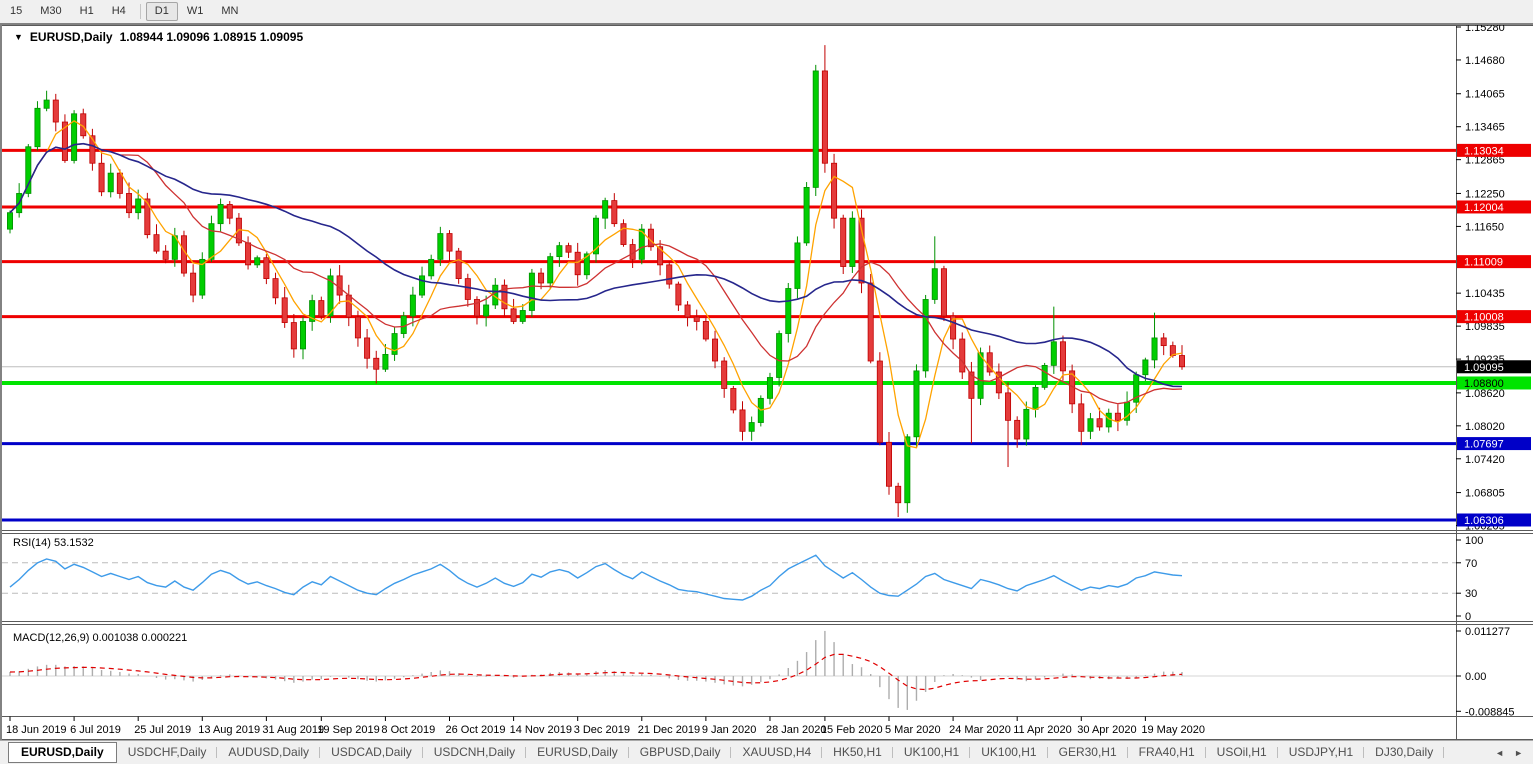 This screenshot has width=1533, height=764. Describe the element at coordinates (1471, 594) in the screenshot. I see `svg-text: 30` at that location.